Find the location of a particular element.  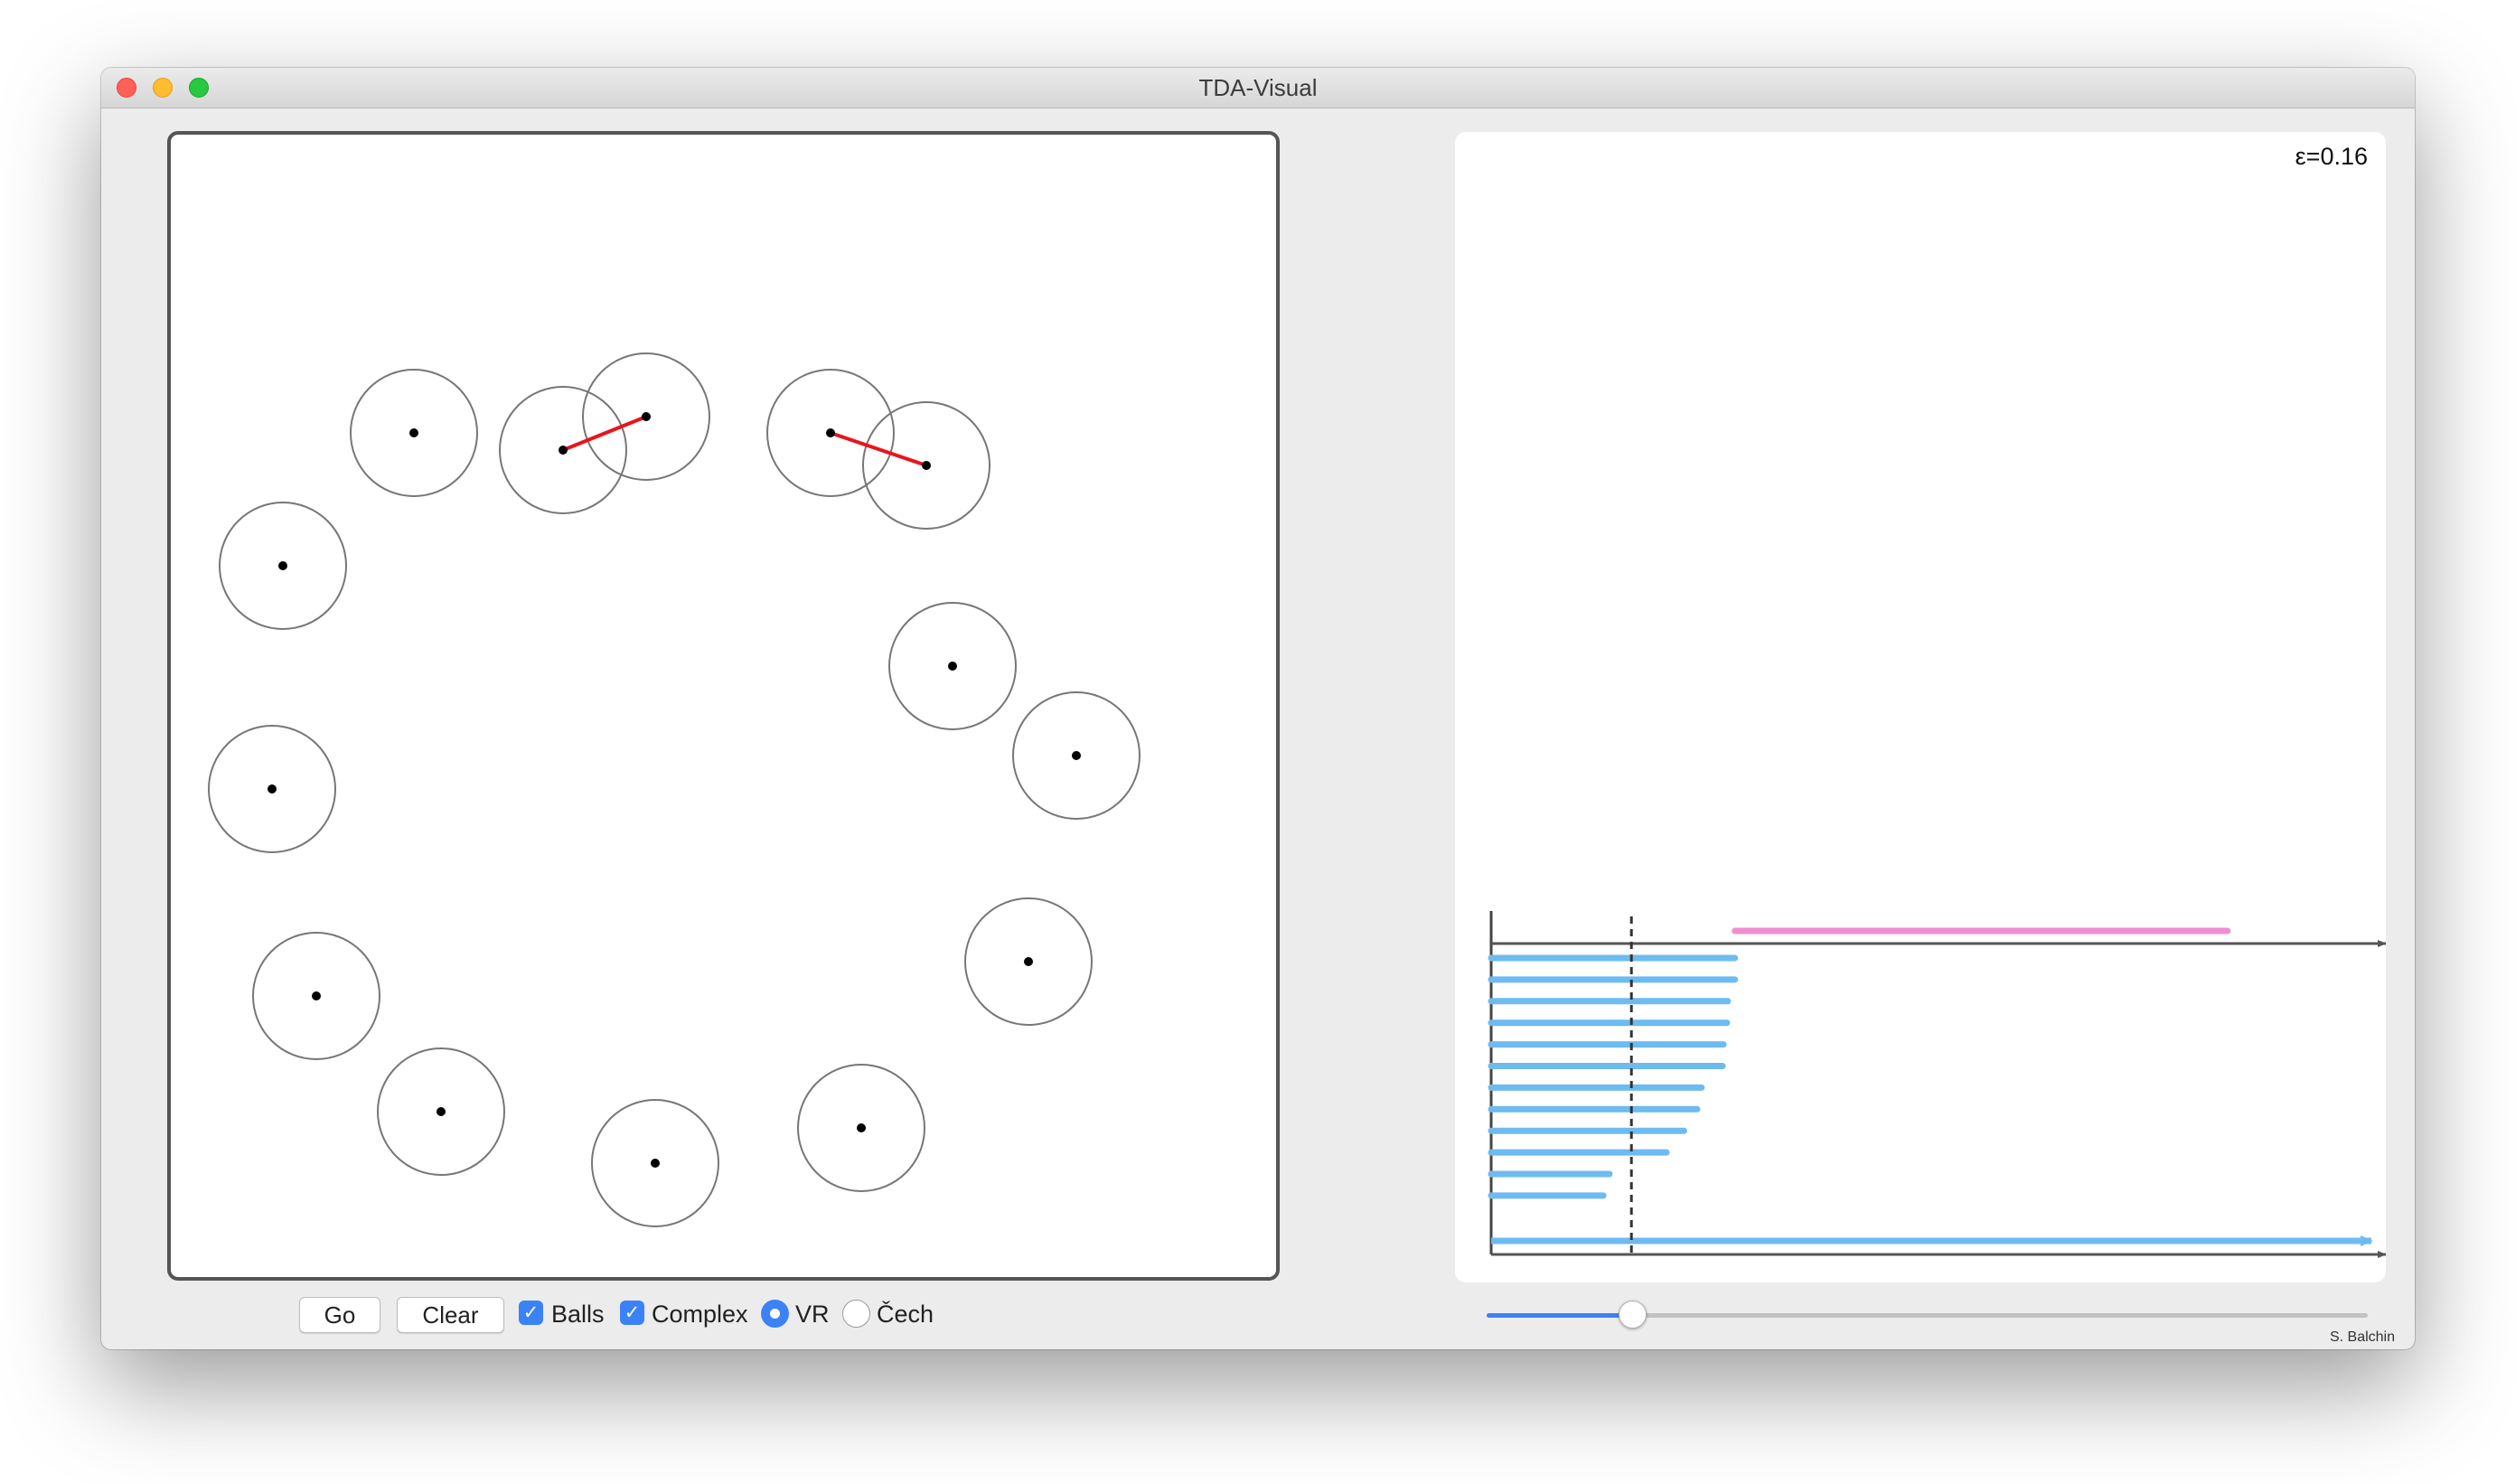

vr-radio is located at coordinates (775, 1314).